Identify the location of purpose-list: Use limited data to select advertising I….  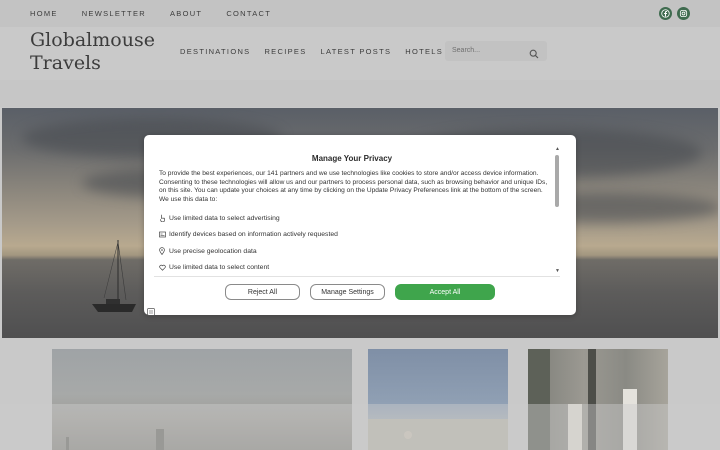
(356, 243).